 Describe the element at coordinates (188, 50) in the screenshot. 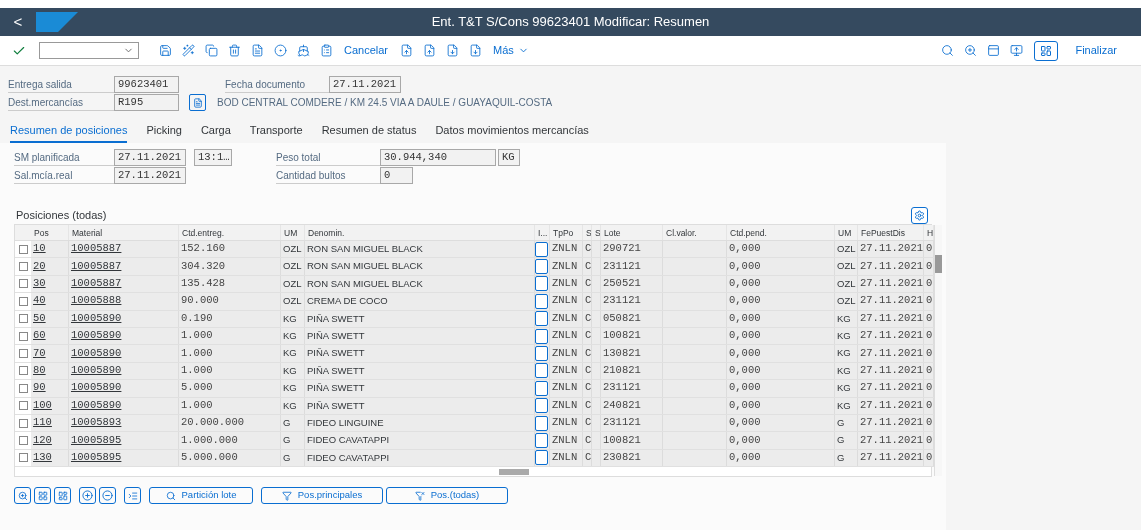

I see `wand-icon` at that location.